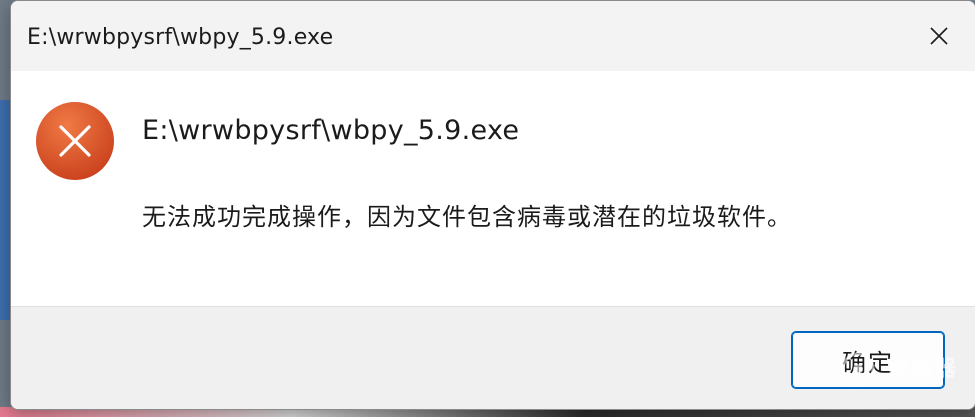 This screenshot has height=417, width=975. Describe the element at coordinates (903, 369) in the screenshot. I see `watermark: 路由器 luyouqi.com` at that location.